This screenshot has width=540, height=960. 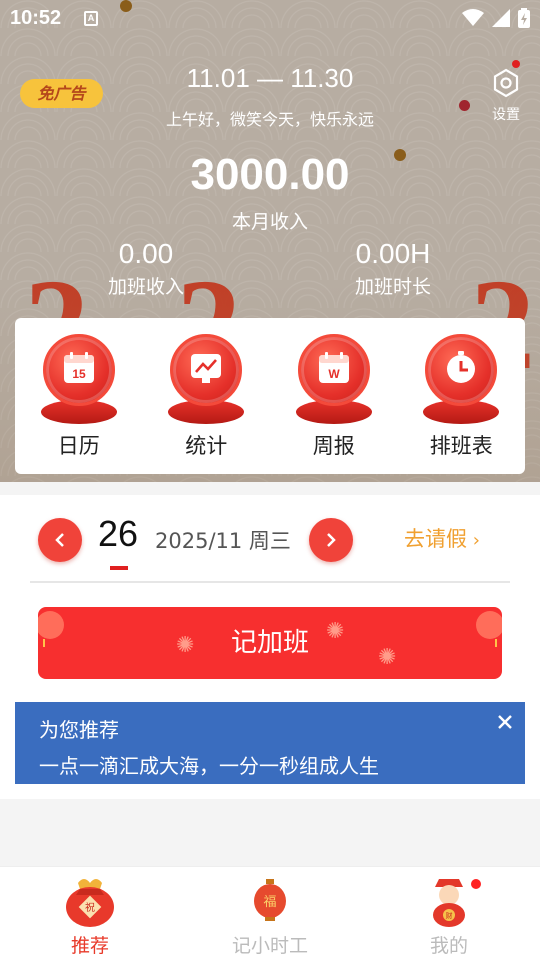 I want to click on greeting-text: 上午好，微笑今天，快乐永远, so click(x=269, y=119).